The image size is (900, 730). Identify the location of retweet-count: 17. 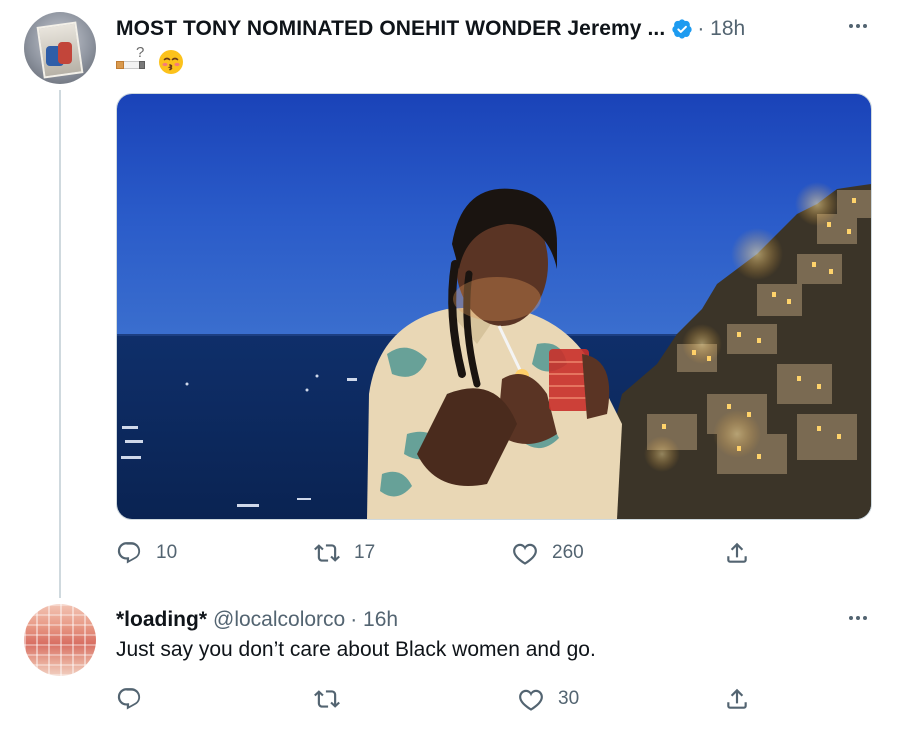
(365, 552).